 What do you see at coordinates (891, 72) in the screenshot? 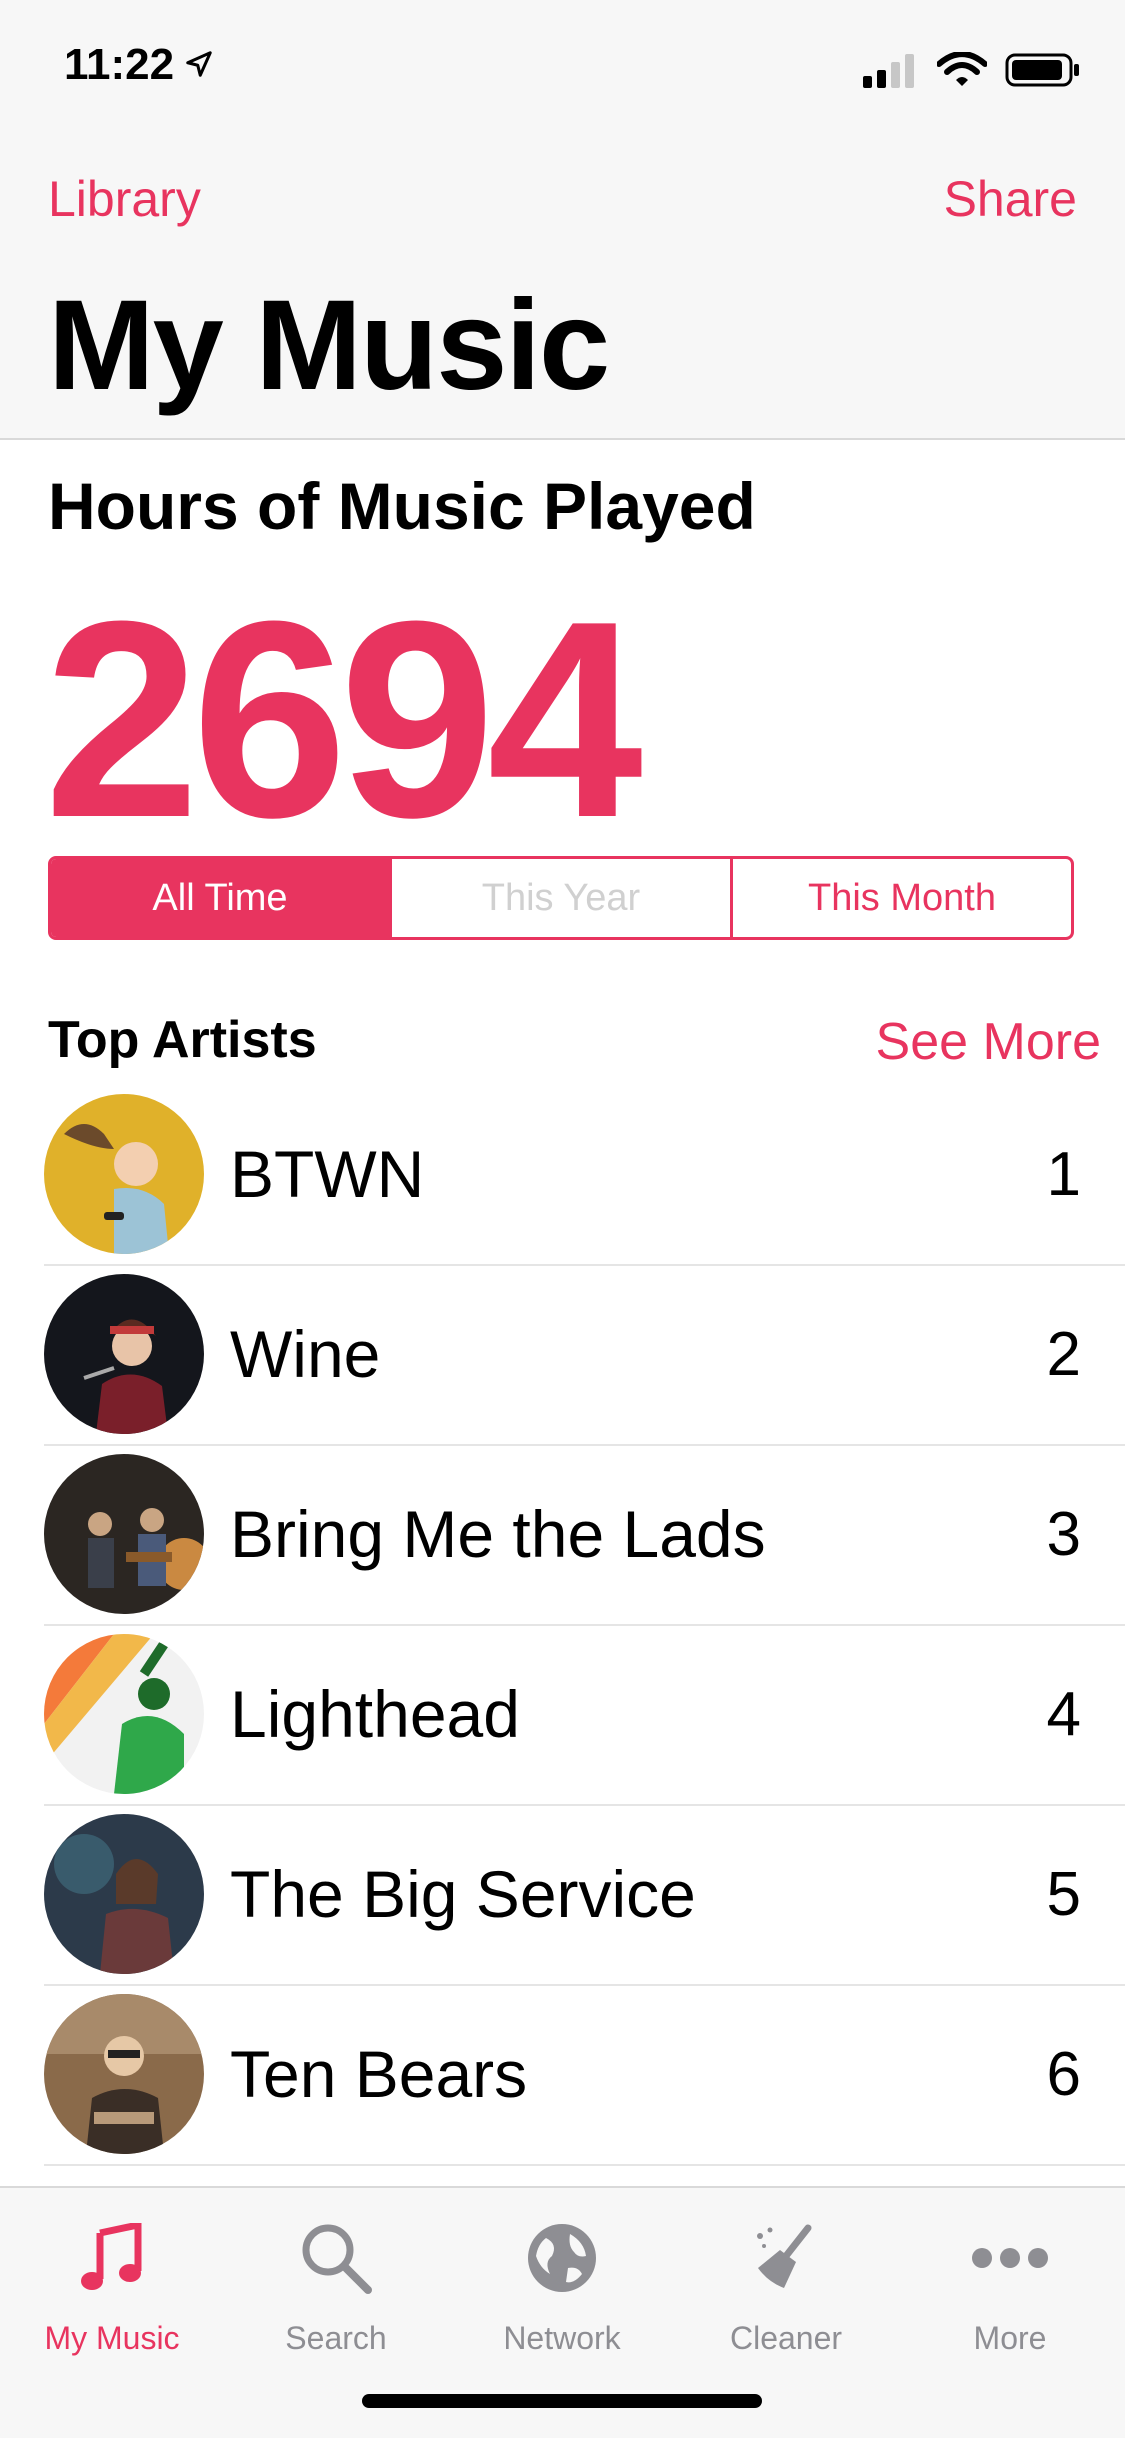
I see `cellular-signal-icon` at bounding box center [891, 72].